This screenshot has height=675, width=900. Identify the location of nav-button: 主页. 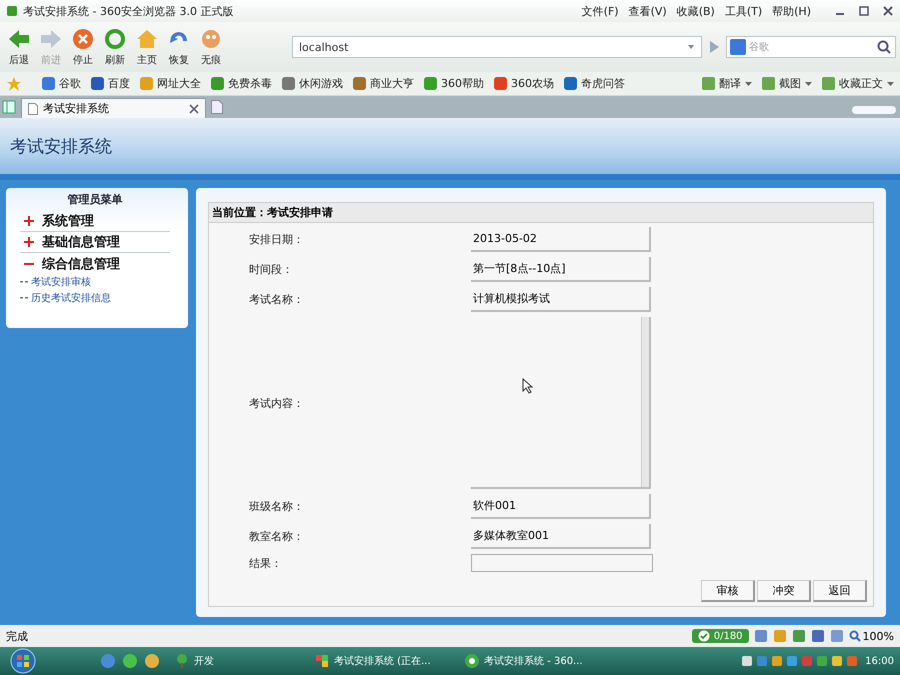
(147, 47).